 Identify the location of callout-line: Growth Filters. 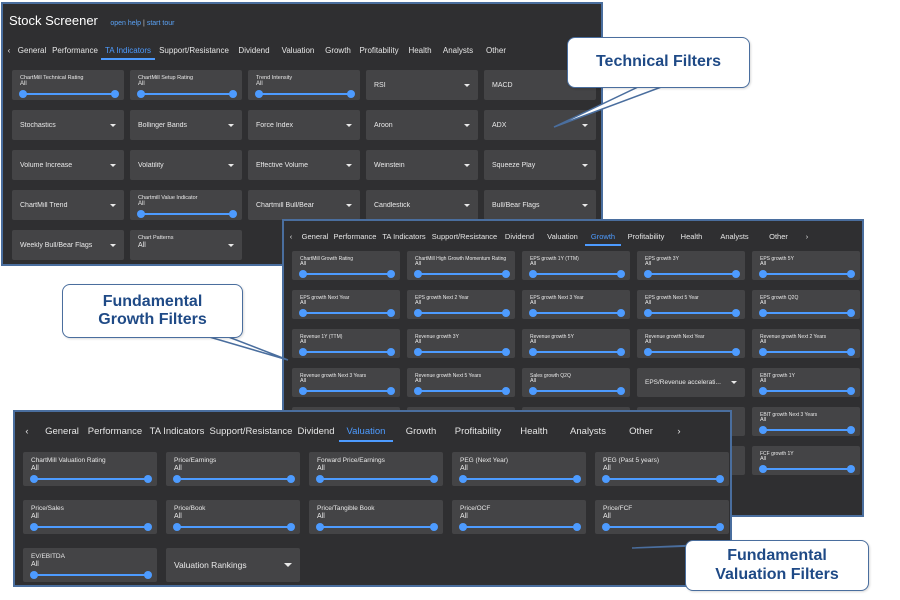
(152, 319).